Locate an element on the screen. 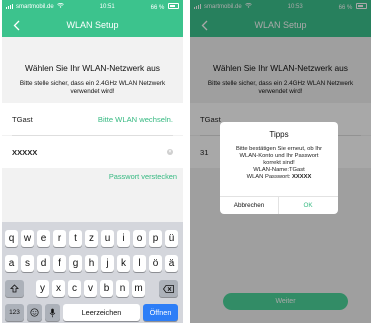 The height and width of the screenshot is (323, 371). signal-carrier: smartmobil.de is located at coordinates (35, 6).